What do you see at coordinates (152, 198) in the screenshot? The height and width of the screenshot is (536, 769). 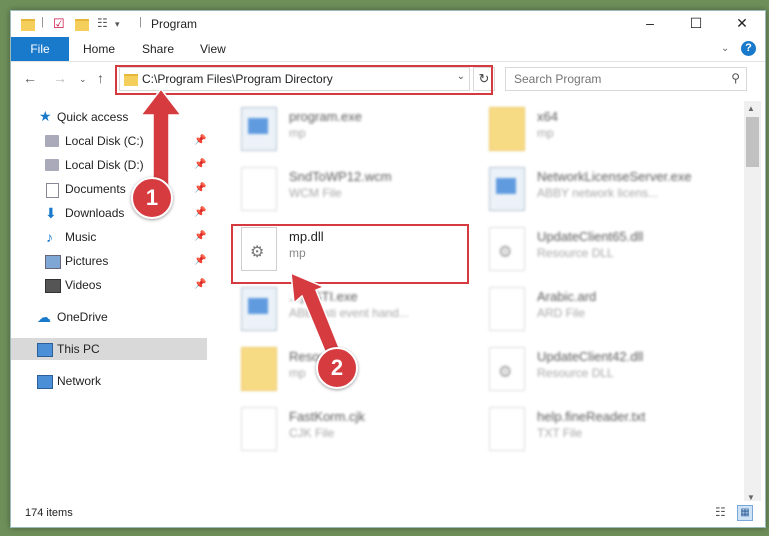 I see `callout-badge-1: 1` at bounding box center [152, 198].